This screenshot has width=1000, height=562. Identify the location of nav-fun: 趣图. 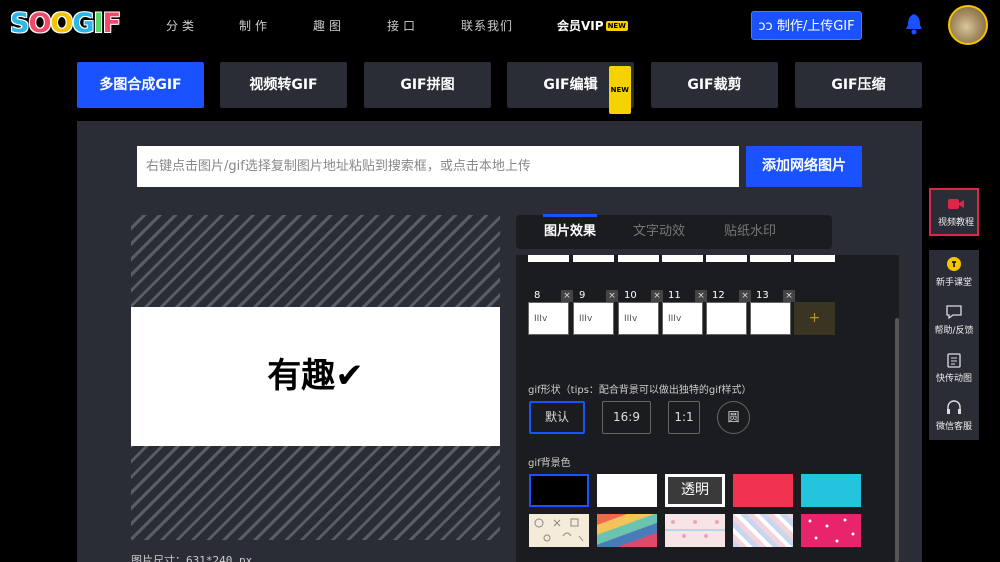
(329, 25).